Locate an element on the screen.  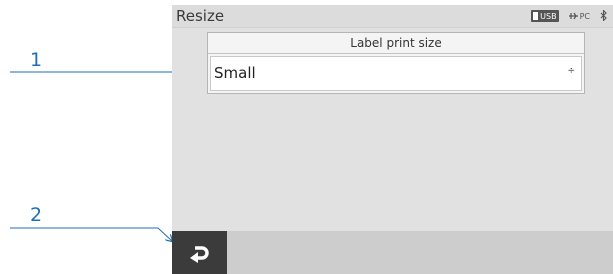
label-print-size-selector: Small ÷ is located at coordinates (396, 73).